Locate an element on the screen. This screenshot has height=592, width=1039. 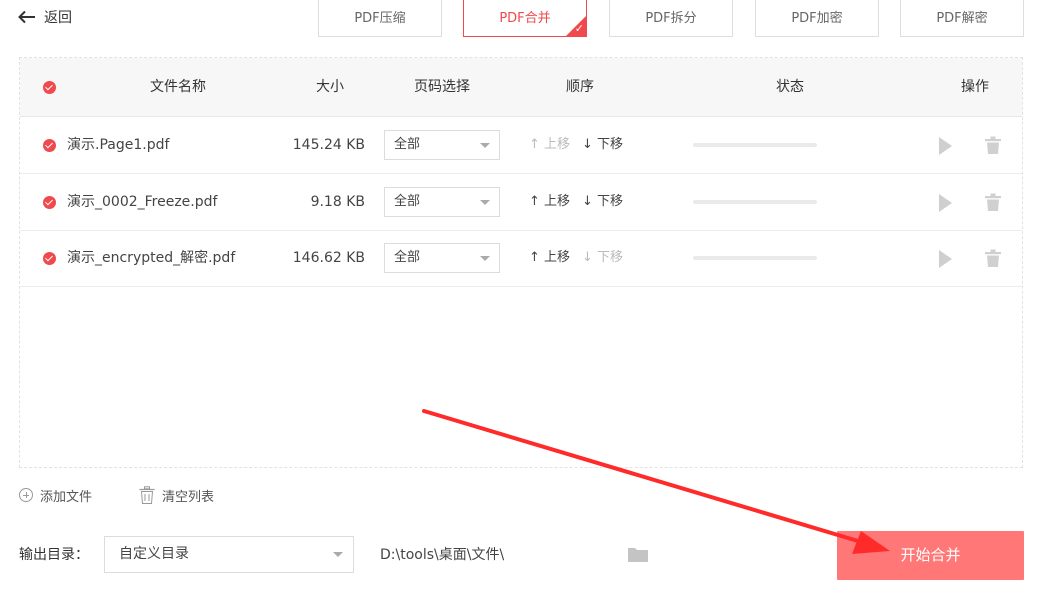
add-file-label: 添加文件 is located at coordinates (66, 497).